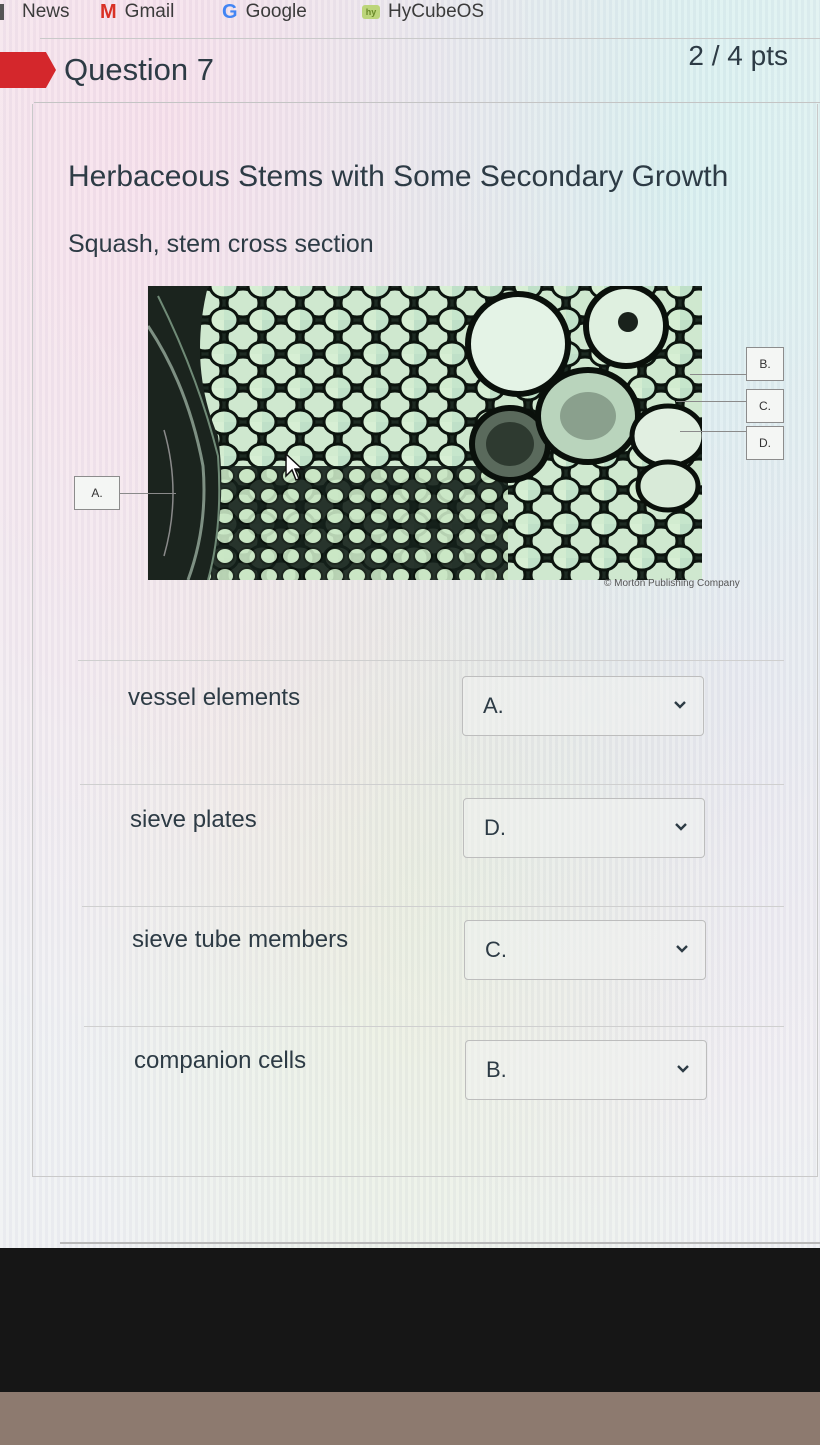 The width and height of the screenshot is (820, 1445). I want to click on bookmark-label: HyCubeOS, so click(436, 11).